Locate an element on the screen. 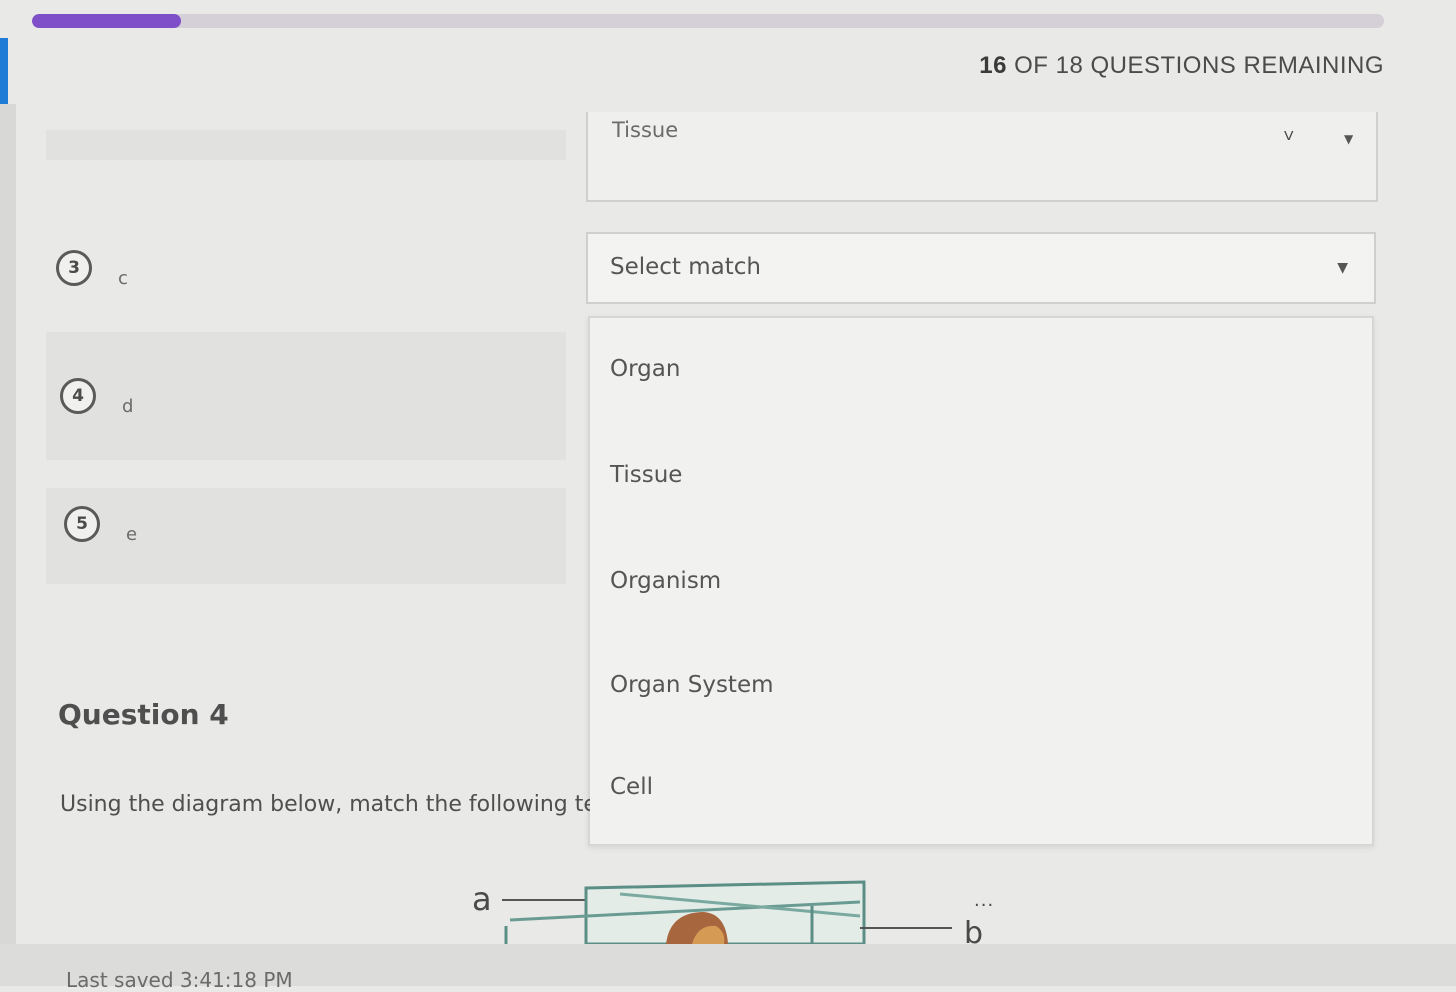 The width and height of the screenshot is (1456, 992). last-saved-status: Last saved 3:41:18 PM is located at coordinates (179, 980).